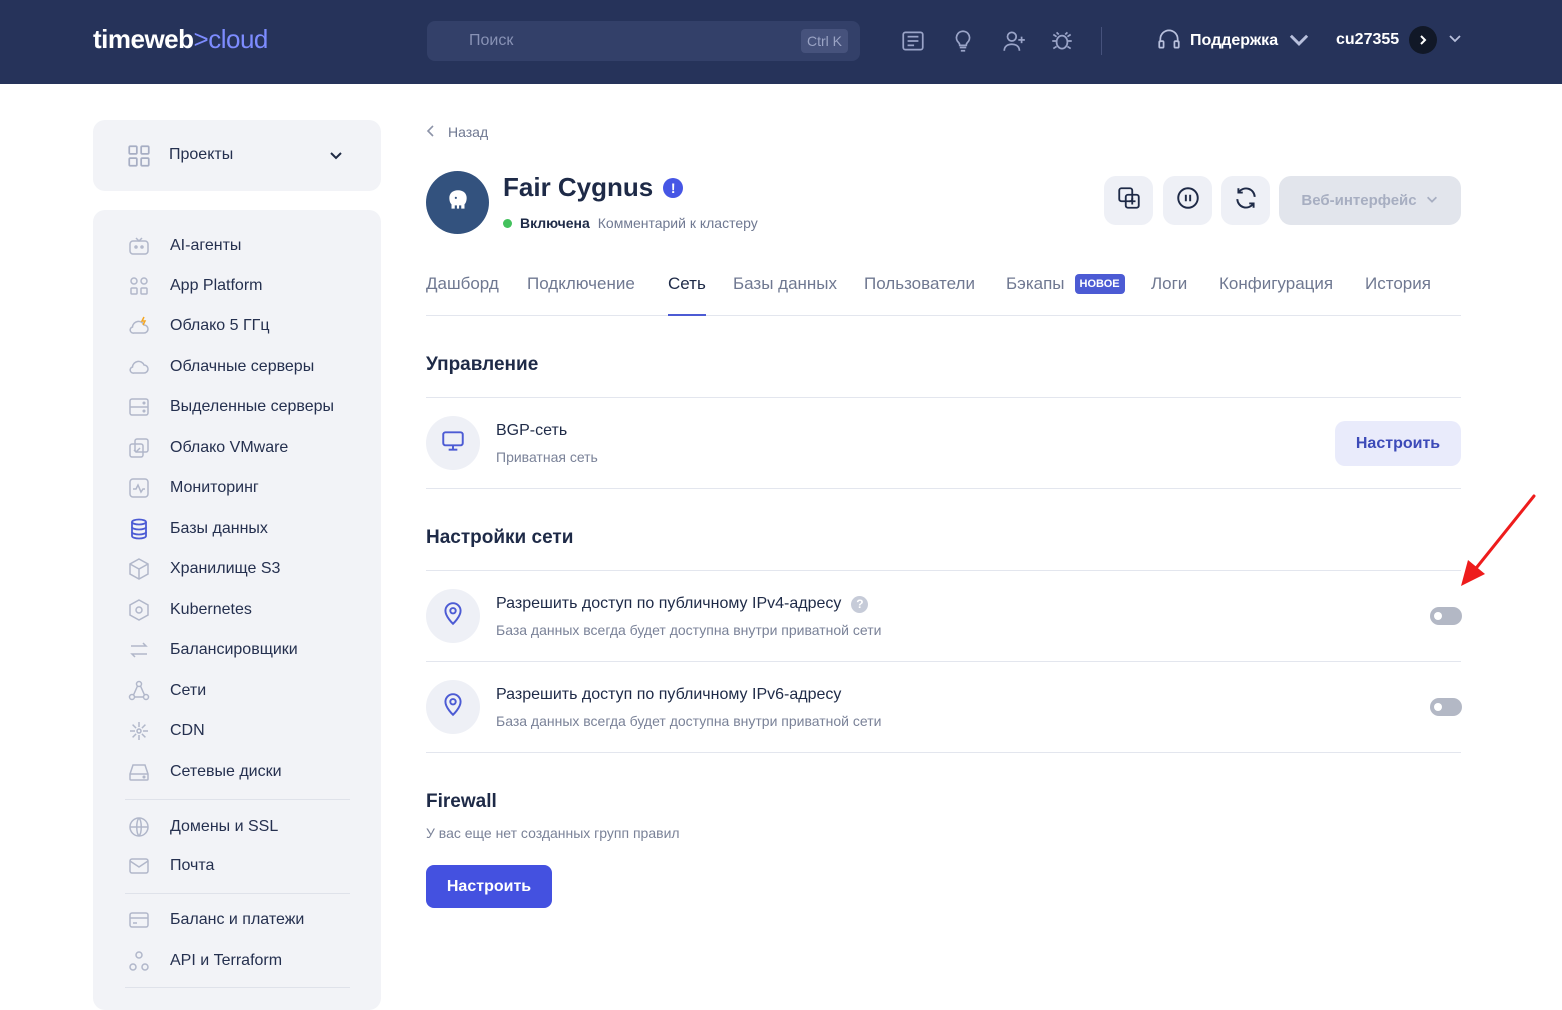 The height and width of the screenshot is (1010, 1562). Describe the element at coordinates (183, 246) in the screenshot. I see `sidebar-item-ai-agents: AI-агенты` at that location.